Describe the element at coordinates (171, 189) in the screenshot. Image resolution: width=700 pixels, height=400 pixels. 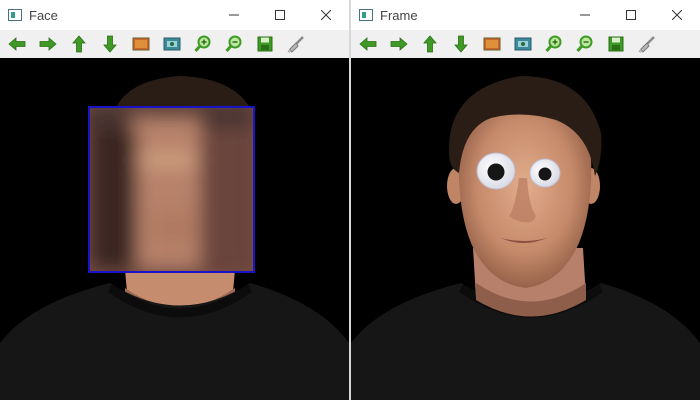
I see `blurred-face-region` at that location.